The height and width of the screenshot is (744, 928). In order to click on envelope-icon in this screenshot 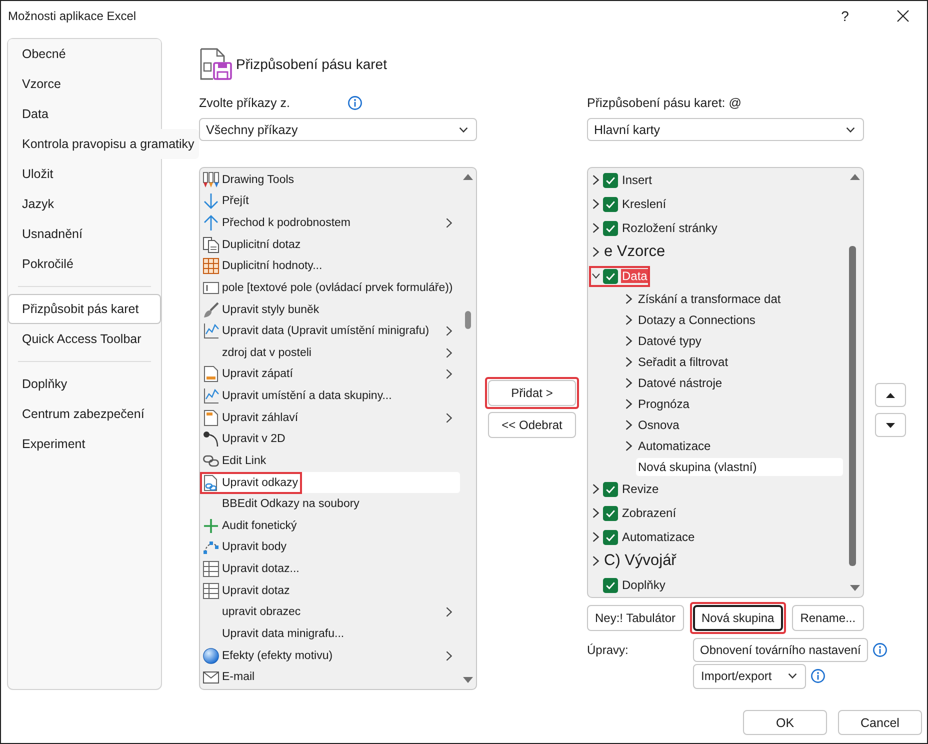, I will do `click(211, 677)`.